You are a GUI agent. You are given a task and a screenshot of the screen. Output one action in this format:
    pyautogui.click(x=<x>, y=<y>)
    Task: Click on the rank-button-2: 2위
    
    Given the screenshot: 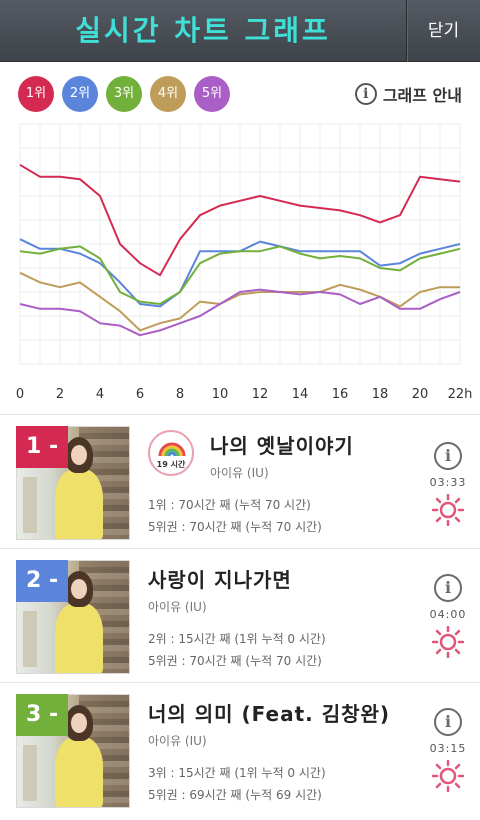 What is the action you would take?
    pyautogui.click(x=80, y=94)
    